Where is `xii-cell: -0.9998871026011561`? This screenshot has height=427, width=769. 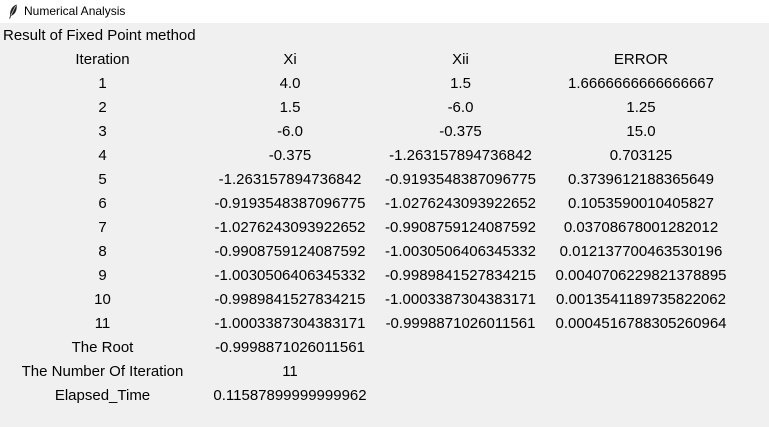 xii-cell: -0.9998871026011561 is located at coordinates (460, 323).